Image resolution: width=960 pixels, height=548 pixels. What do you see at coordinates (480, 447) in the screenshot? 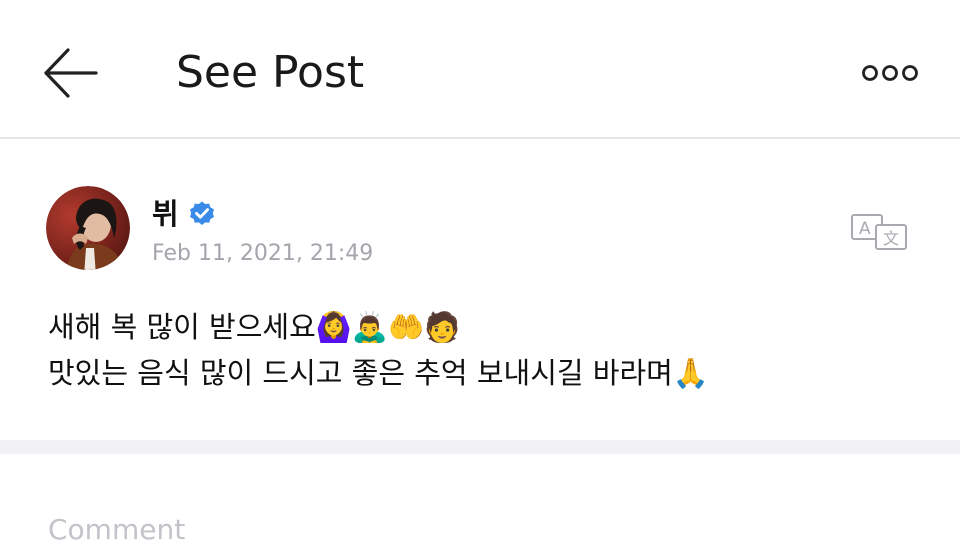
I see `section-divider` at bounding box center [480, 447].